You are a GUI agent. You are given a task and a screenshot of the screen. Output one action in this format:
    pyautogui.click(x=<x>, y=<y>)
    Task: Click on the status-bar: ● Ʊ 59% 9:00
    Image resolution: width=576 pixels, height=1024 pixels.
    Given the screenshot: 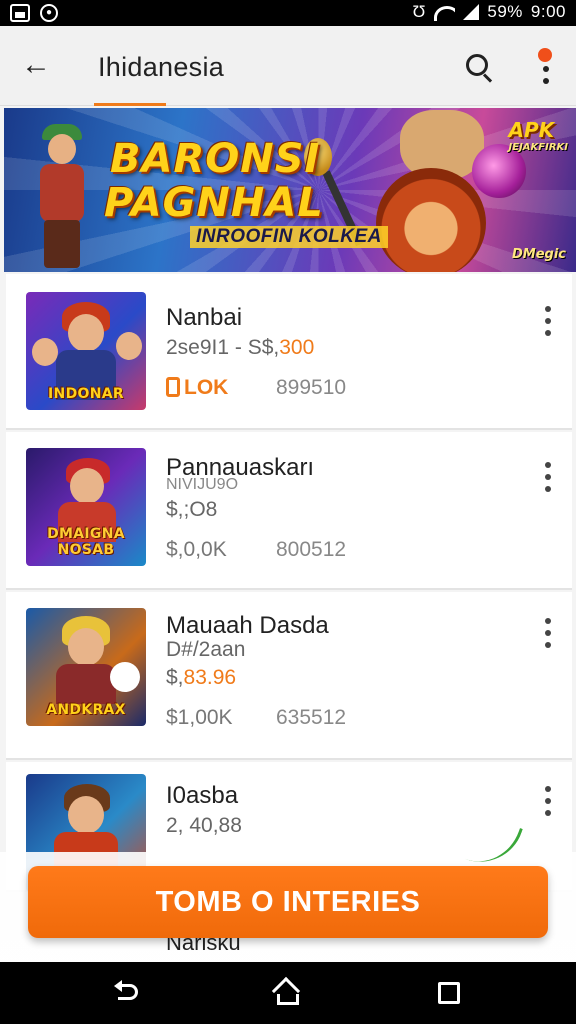 What is the action you would take?
    pyautogui.click(x=288, y=13)
    